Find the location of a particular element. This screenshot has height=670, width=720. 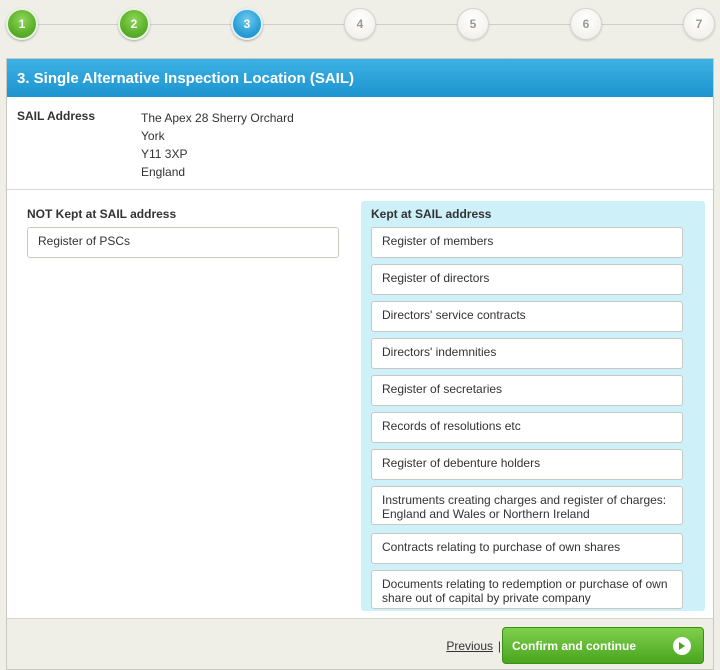

confirm-and-continue-button: Confirm and continue is located at coordinates (603, 645).